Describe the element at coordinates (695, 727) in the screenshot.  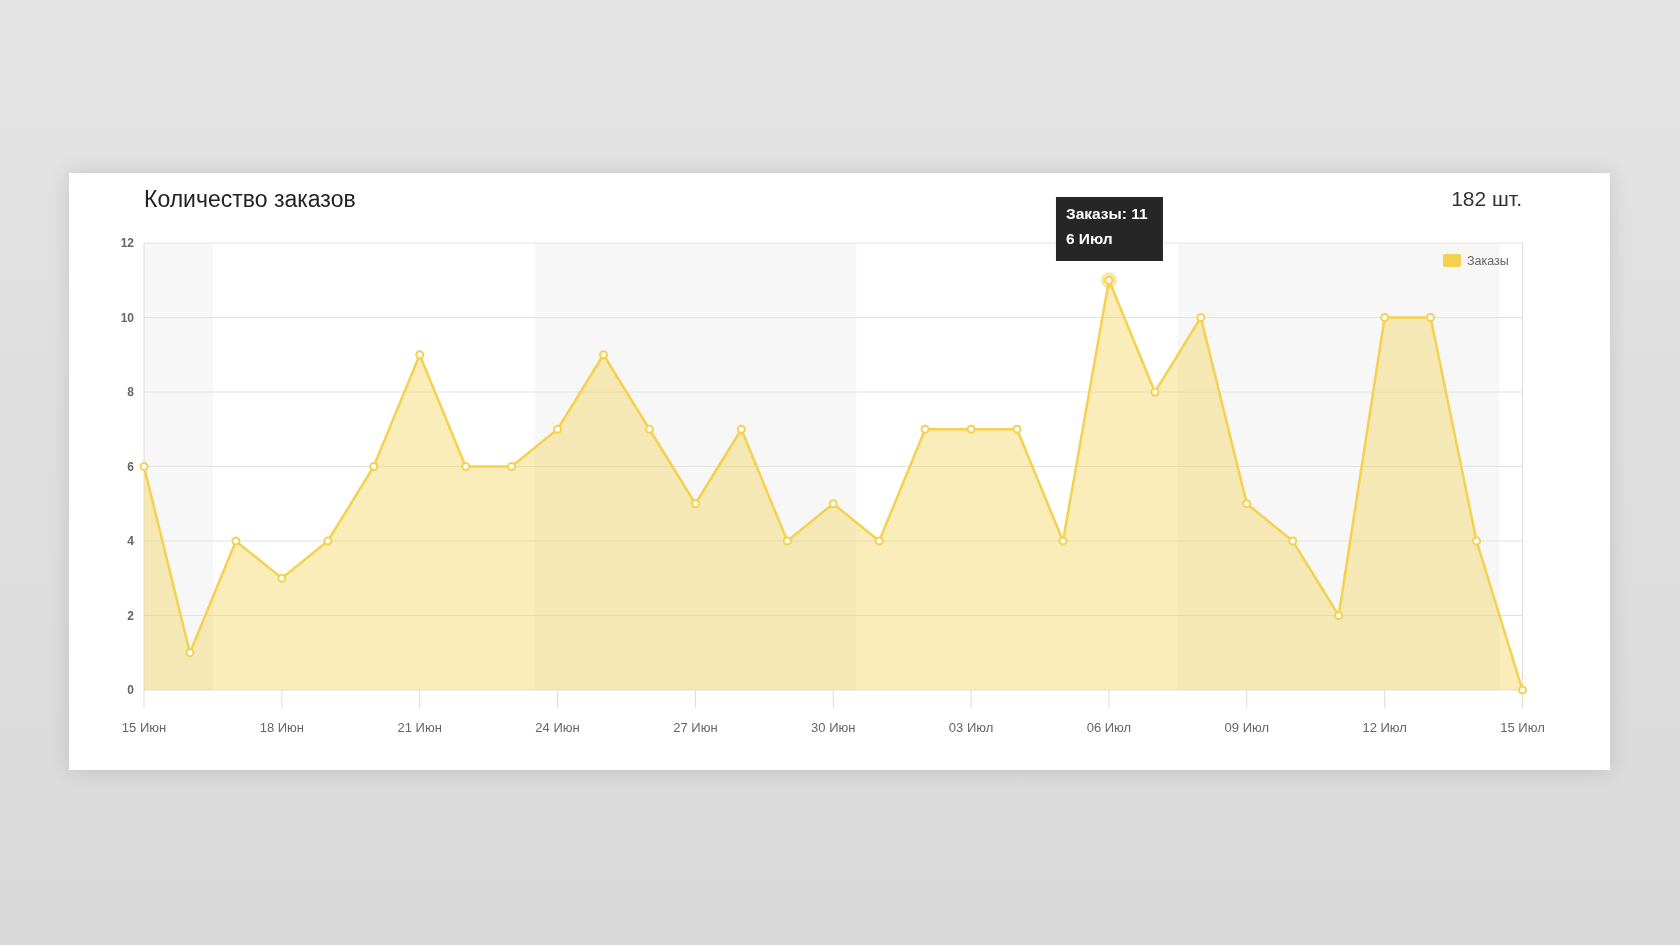
I see `x-tick-label: 27 Июн` at that location.